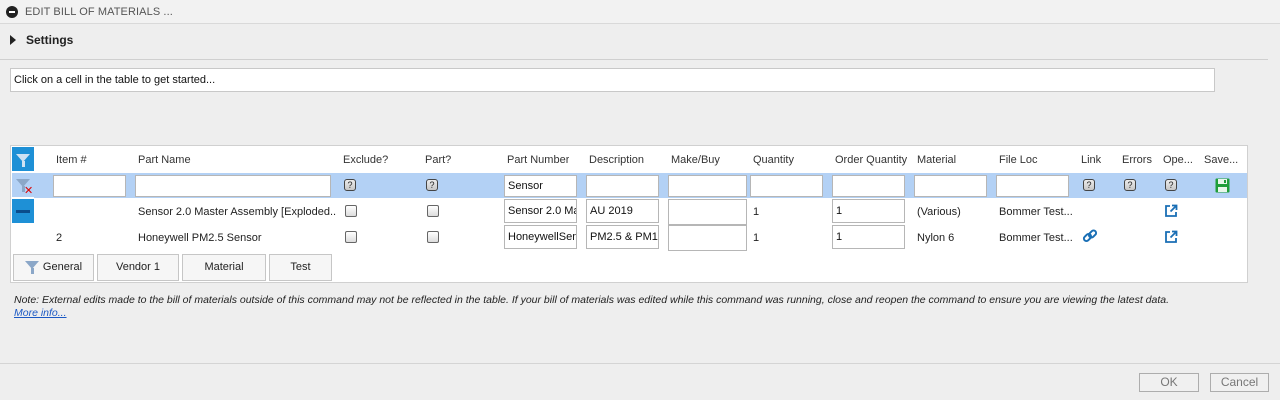 This screenshot has width=1280, height=400. Describe the element at coordinates (49, 40) in the screenshot. I see `settings-label: Settings` at that location.